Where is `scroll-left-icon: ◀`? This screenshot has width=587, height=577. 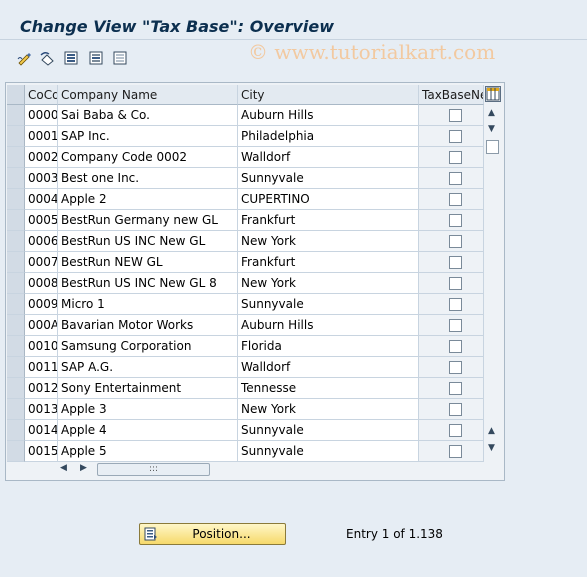
scroll-left-icon: ◀ is located at coordinates (63, 468).